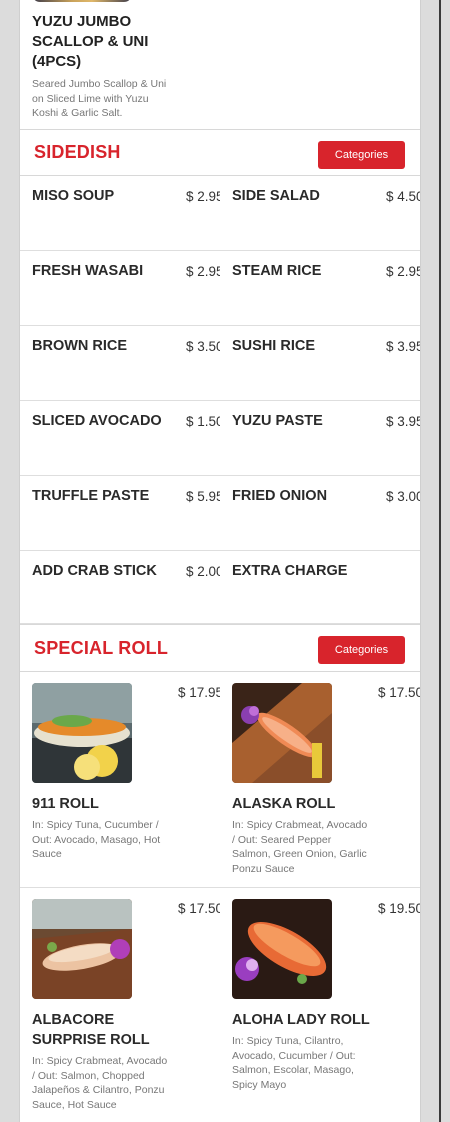  What do you see at coordinates (120, 363) in the screenshot?
I see `menu-item: BROWN RICE $ 3.50` at bounding box center [120, 363].